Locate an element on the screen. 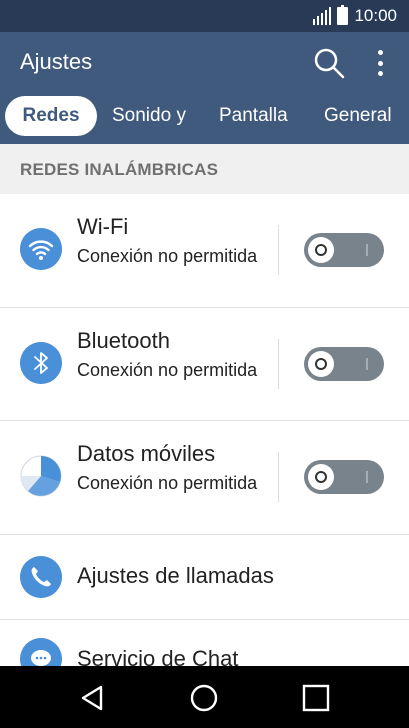 The image size is (409, 728). setting-row-chat: Servicio de Chat is located at coordinates (204, 643).